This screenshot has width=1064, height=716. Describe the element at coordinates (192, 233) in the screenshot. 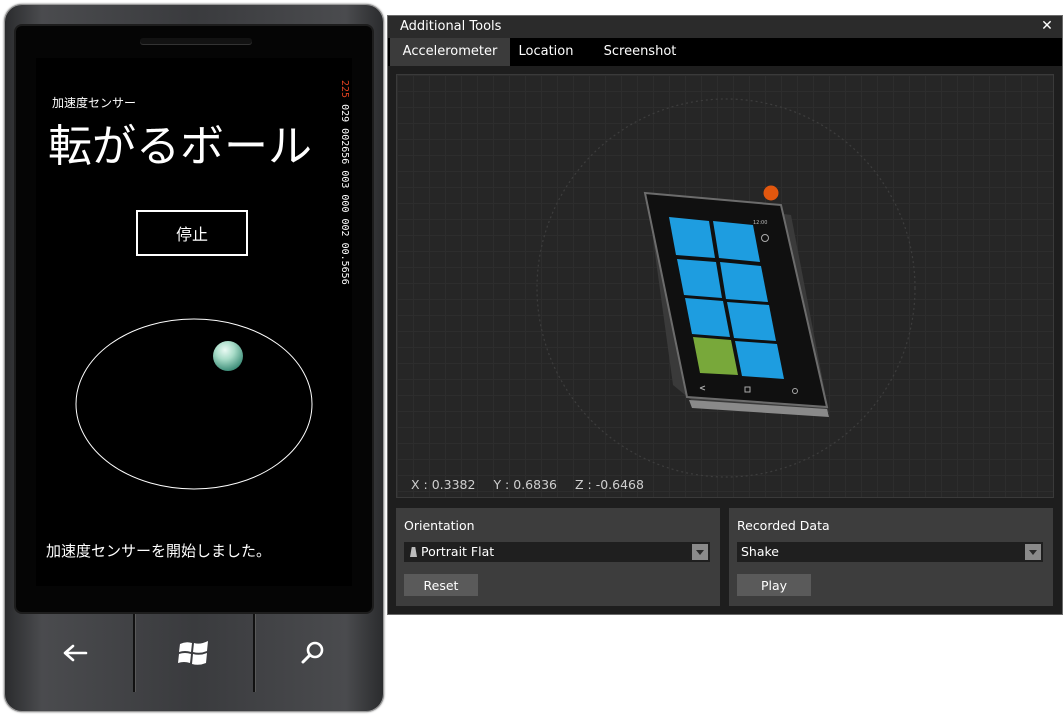

I see `stop-button: 停止` at that location.